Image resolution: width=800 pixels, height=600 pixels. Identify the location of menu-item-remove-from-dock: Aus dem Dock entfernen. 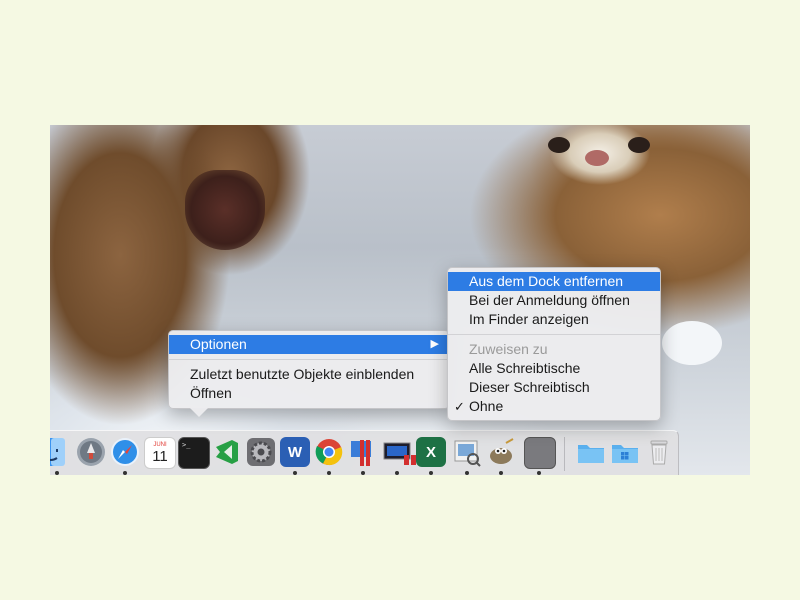
(554, 281).